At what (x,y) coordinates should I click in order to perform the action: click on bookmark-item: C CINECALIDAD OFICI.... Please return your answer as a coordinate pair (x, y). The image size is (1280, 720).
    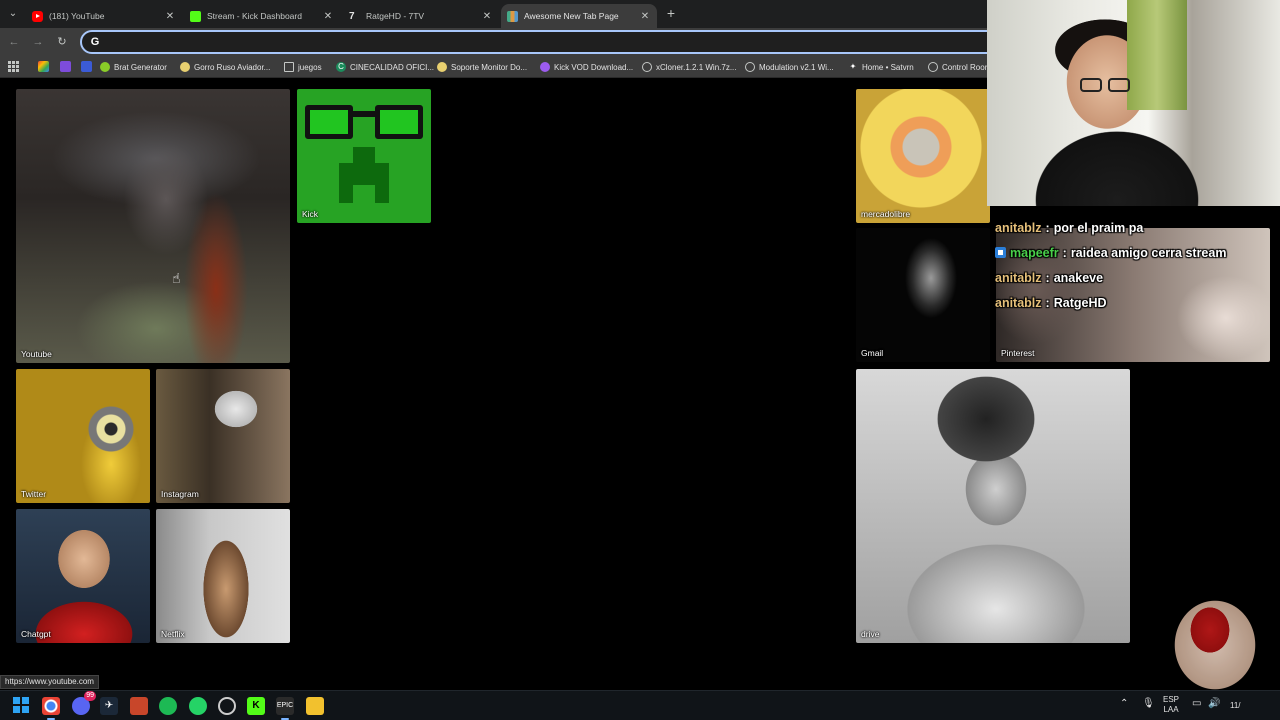
    Looking at the image, I should click on (385, 67).